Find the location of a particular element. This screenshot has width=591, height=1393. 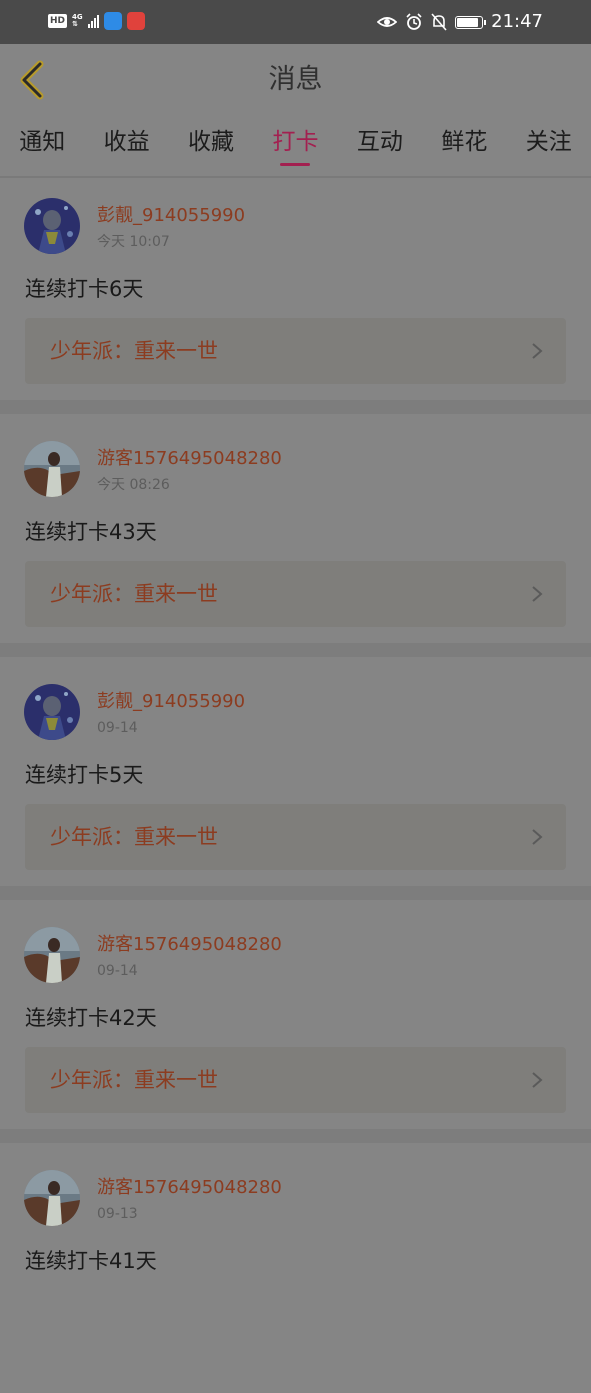

data-arrows-icon: ⇅ is located at coordinates (75, 24).